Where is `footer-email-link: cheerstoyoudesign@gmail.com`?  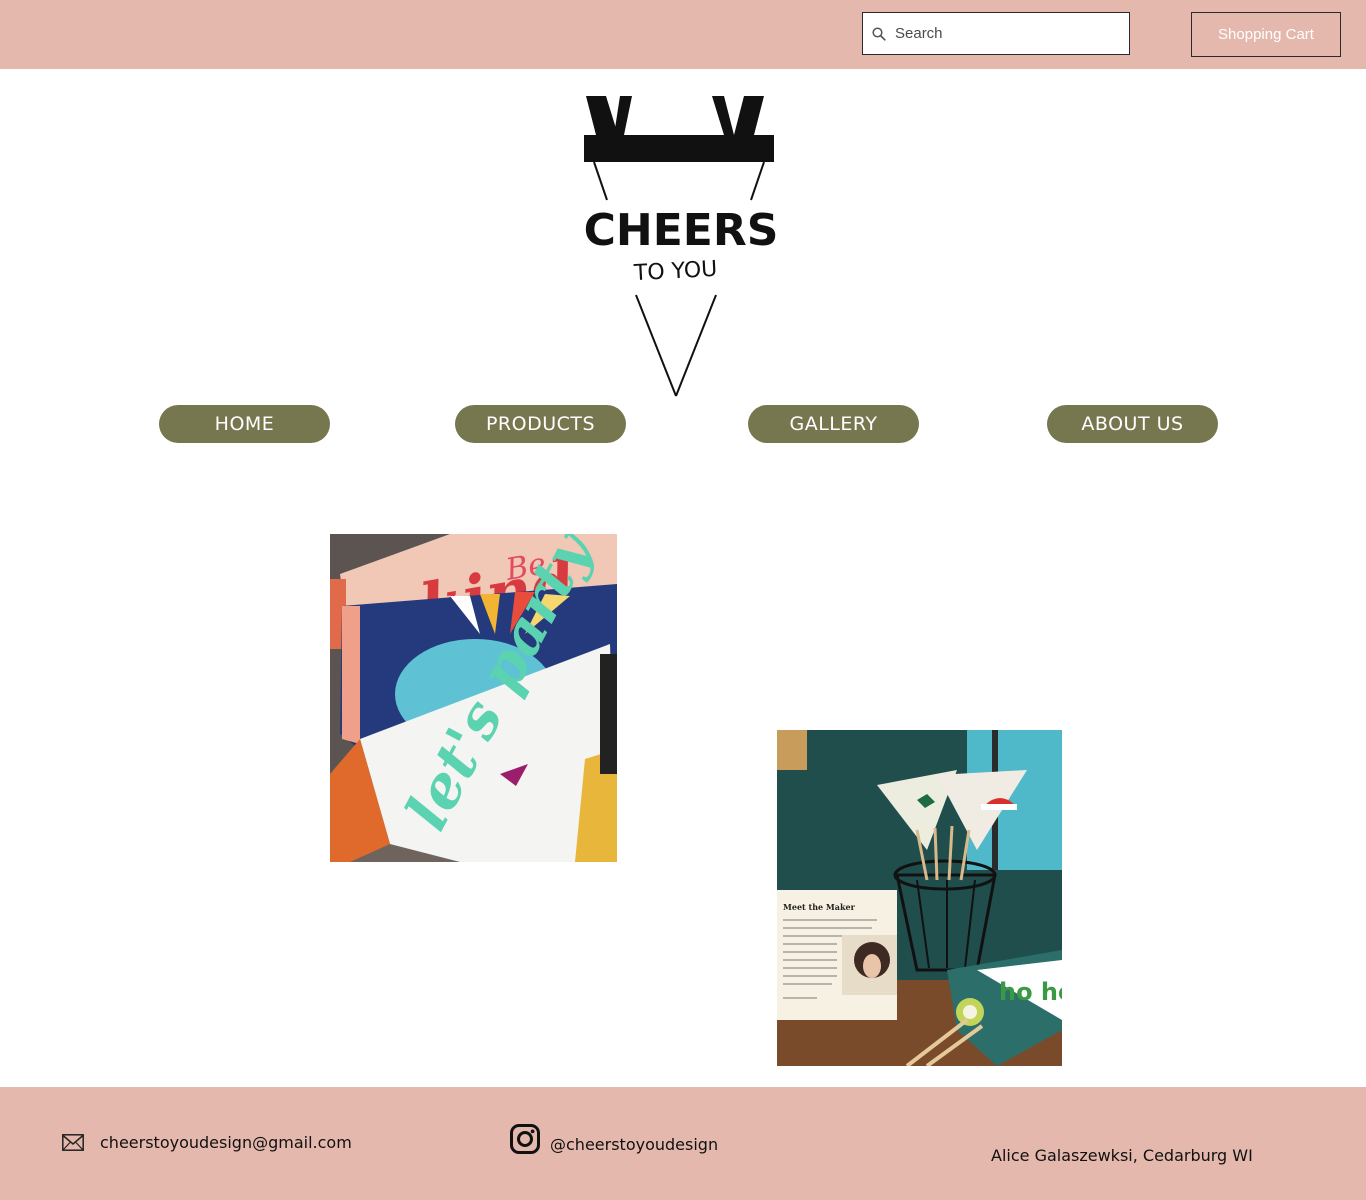 footer-email-link: cheerstoyoudesign@gmail.com is located at coordinates (226, 1142).